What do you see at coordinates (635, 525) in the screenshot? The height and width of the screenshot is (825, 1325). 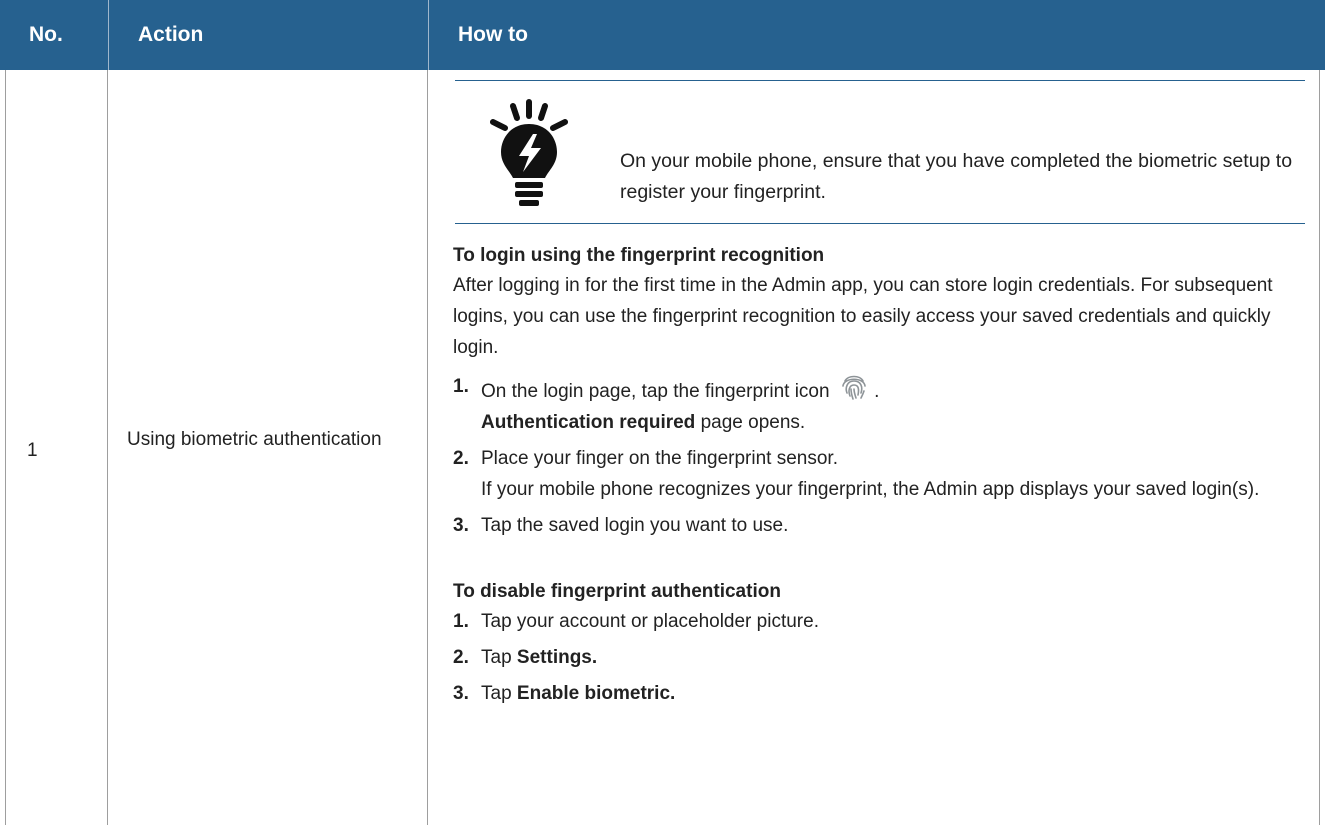 I see `step-text: Tap the saved login you want to use.` at bounding box center [635, 525].